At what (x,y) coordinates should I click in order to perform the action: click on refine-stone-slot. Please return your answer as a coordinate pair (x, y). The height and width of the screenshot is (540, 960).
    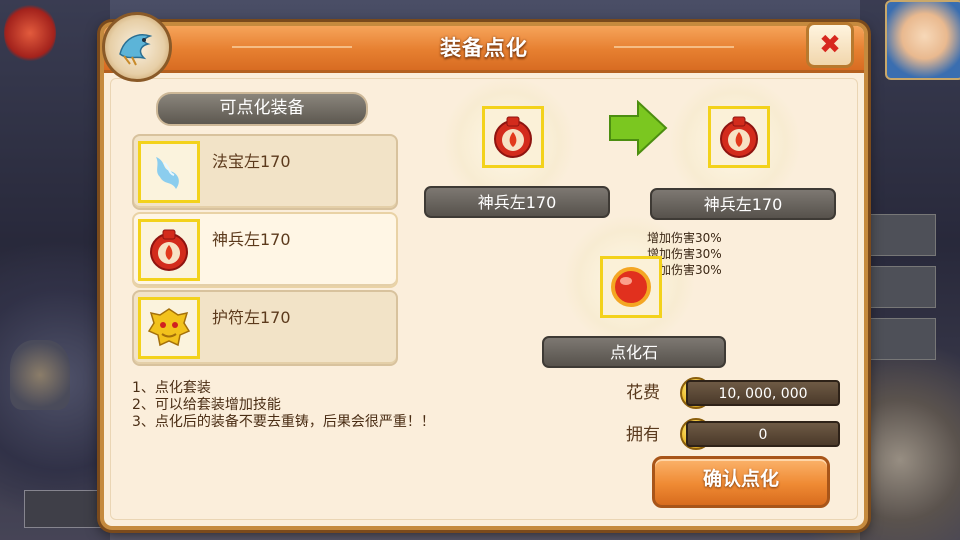
    Looking at the image, I should click on (631, 287).